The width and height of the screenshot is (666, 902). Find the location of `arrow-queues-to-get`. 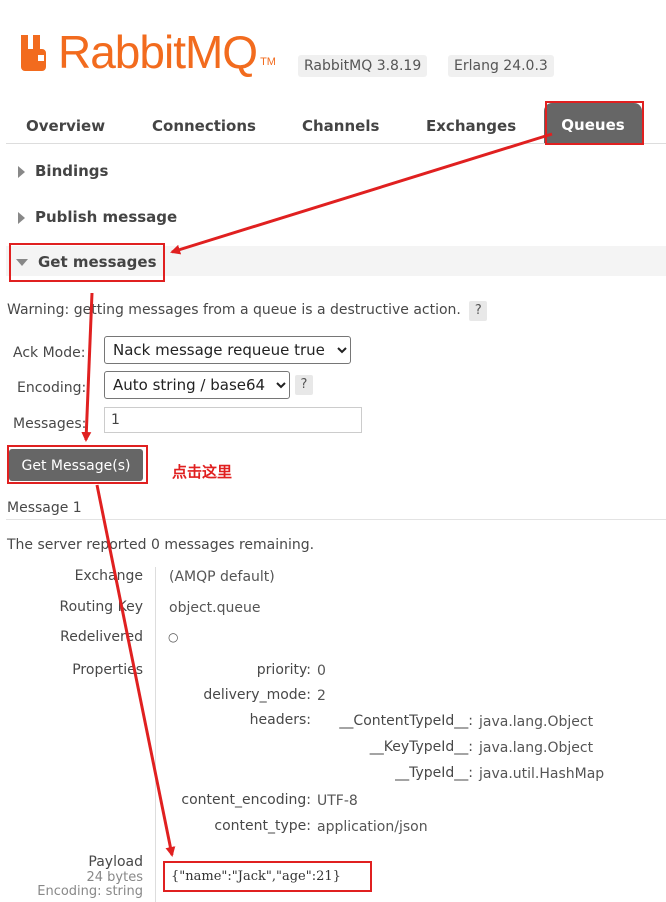

arrow-queues-to-get is located at coordinates (361, 193).